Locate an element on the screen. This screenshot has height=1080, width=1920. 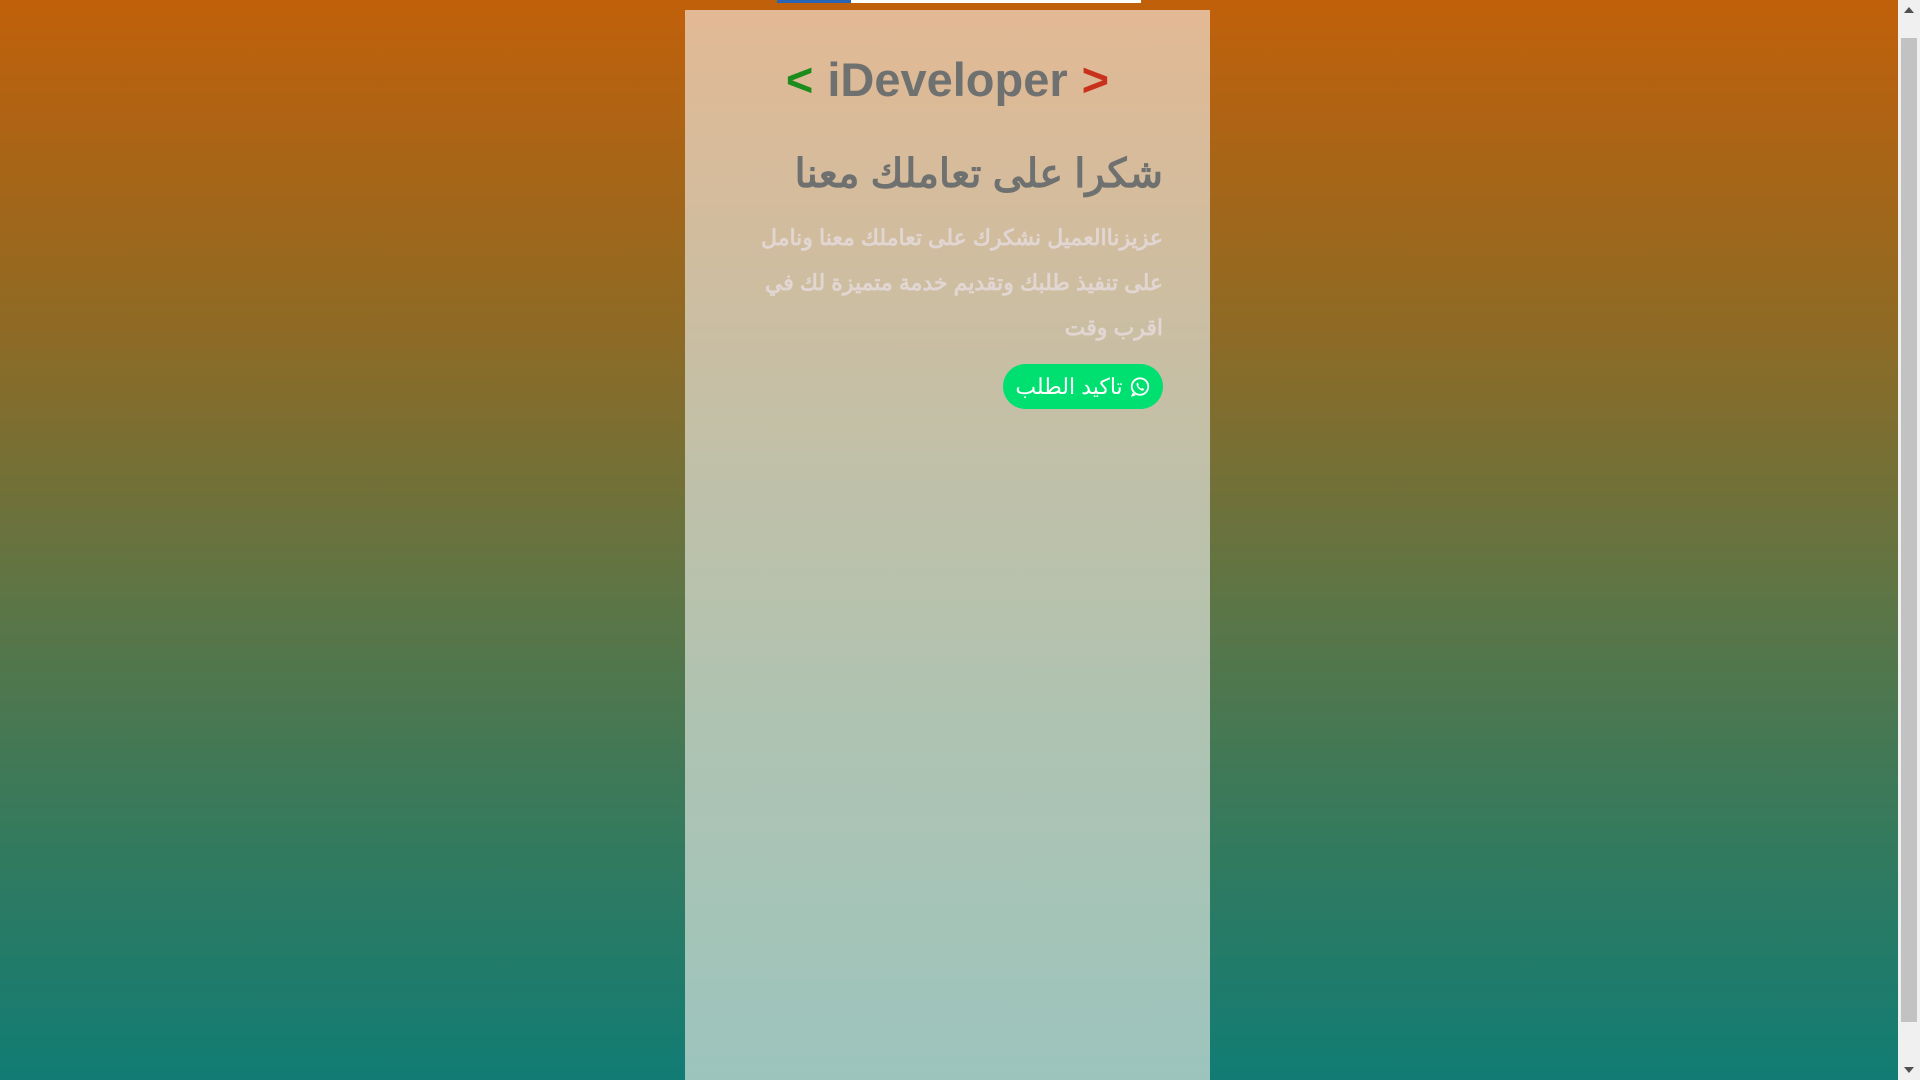
scroll-up-arrow-icon is located at coordinates (1909, 10).